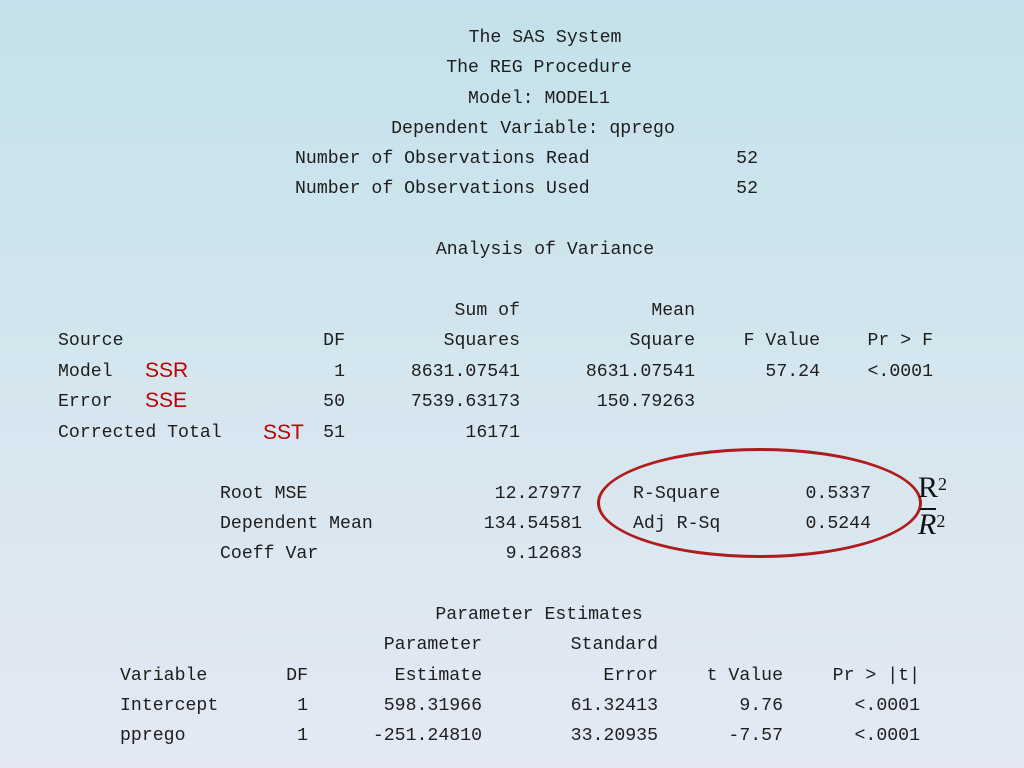 This screenshot has width=1024, height=768. What do you see at coordinates (887, 736) in the screenshot?
I see `param-row-pprego-p: <.0001` at bounding box center [887, 736].